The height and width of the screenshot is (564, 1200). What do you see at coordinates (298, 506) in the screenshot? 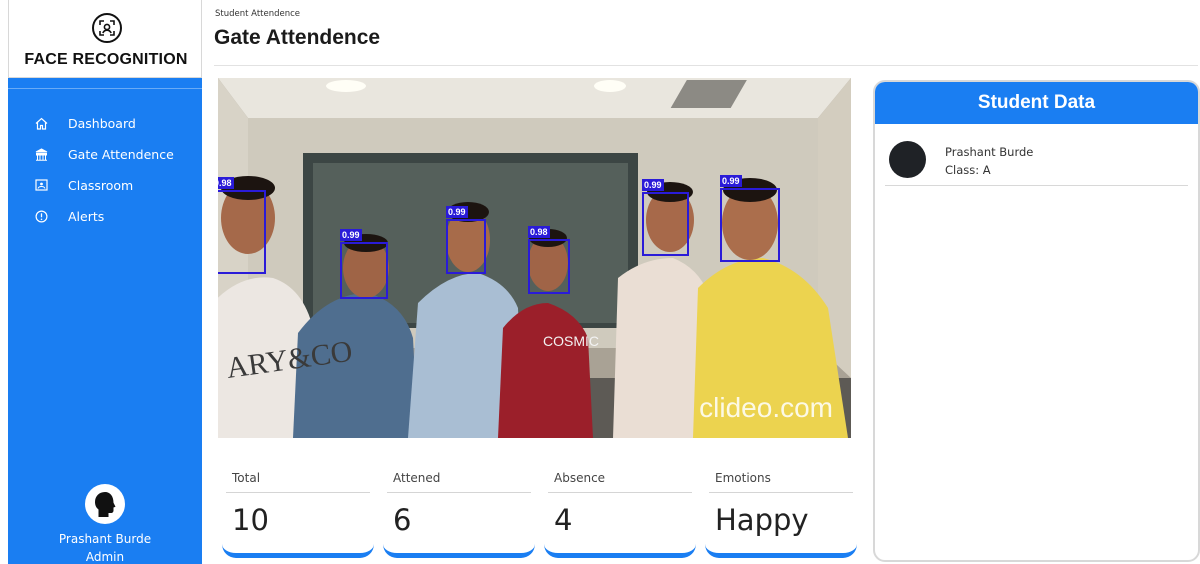
I see `stat-card-total: Total 10` at bounding box center [298, 506].